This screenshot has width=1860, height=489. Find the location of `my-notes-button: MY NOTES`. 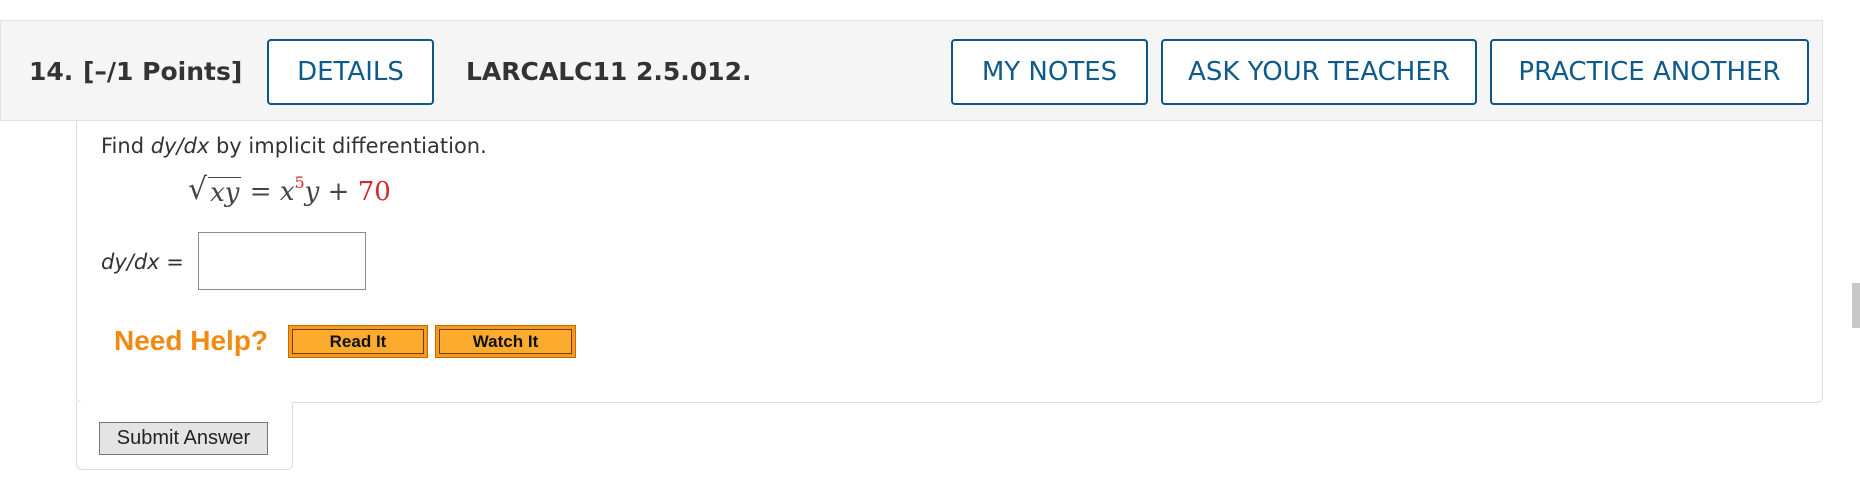

my-notes-button: MY NOTES is located at coordinates (1049, 72).